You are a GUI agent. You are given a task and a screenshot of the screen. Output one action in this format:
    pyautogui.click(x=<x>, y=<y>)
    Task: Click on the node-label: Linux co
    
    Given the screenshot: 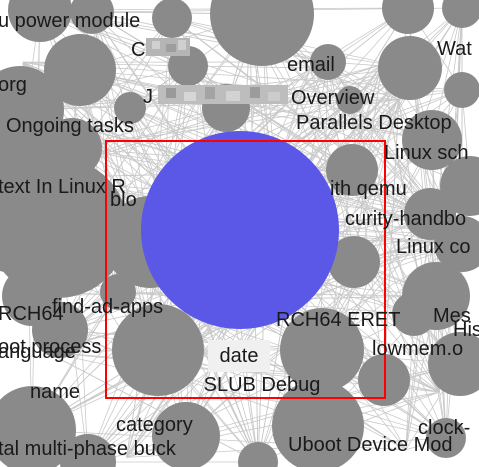 What is the action you would take?
    pyautogui.click(x=433, y=247)
    